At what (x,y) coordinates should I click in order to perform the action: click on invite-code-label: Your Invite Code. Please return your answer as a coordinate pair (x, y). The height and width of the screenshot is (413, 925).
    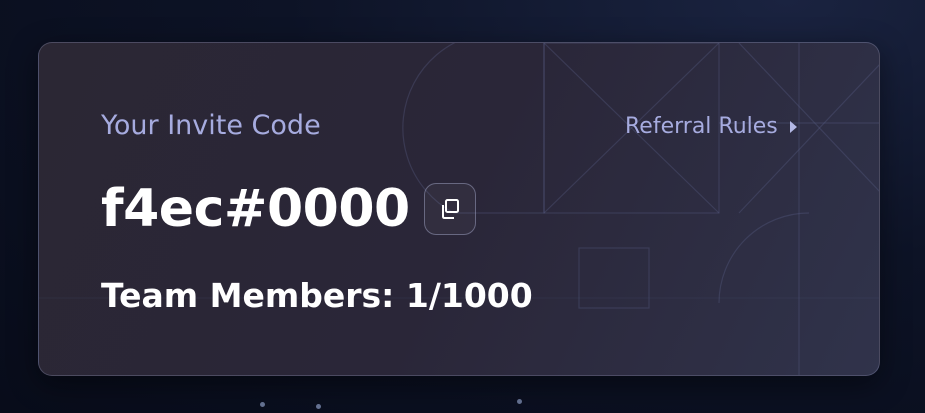
    Looking at the image, I should click on (211, 125).